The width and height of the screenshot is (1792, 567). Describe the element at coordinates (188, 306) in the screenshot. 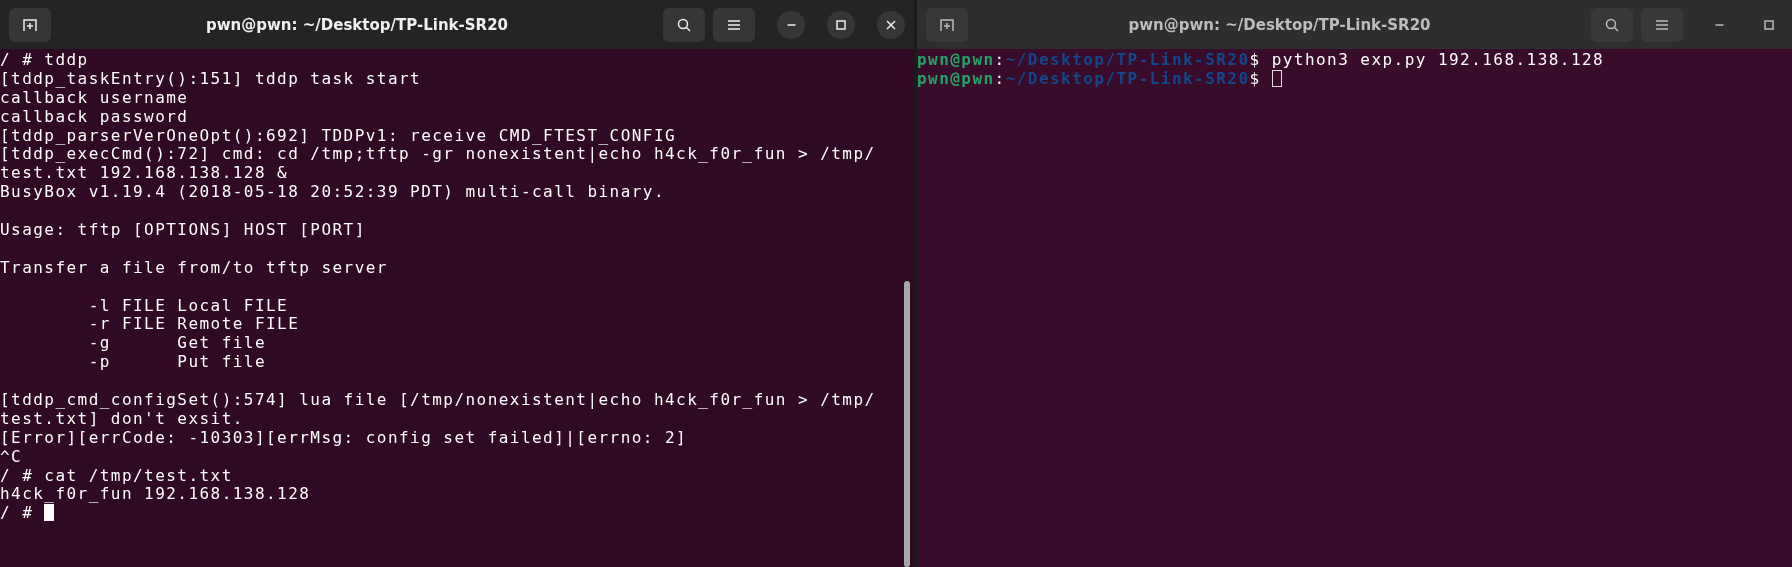

I see `terminal-line: -l FILE Local FILE` at that location.